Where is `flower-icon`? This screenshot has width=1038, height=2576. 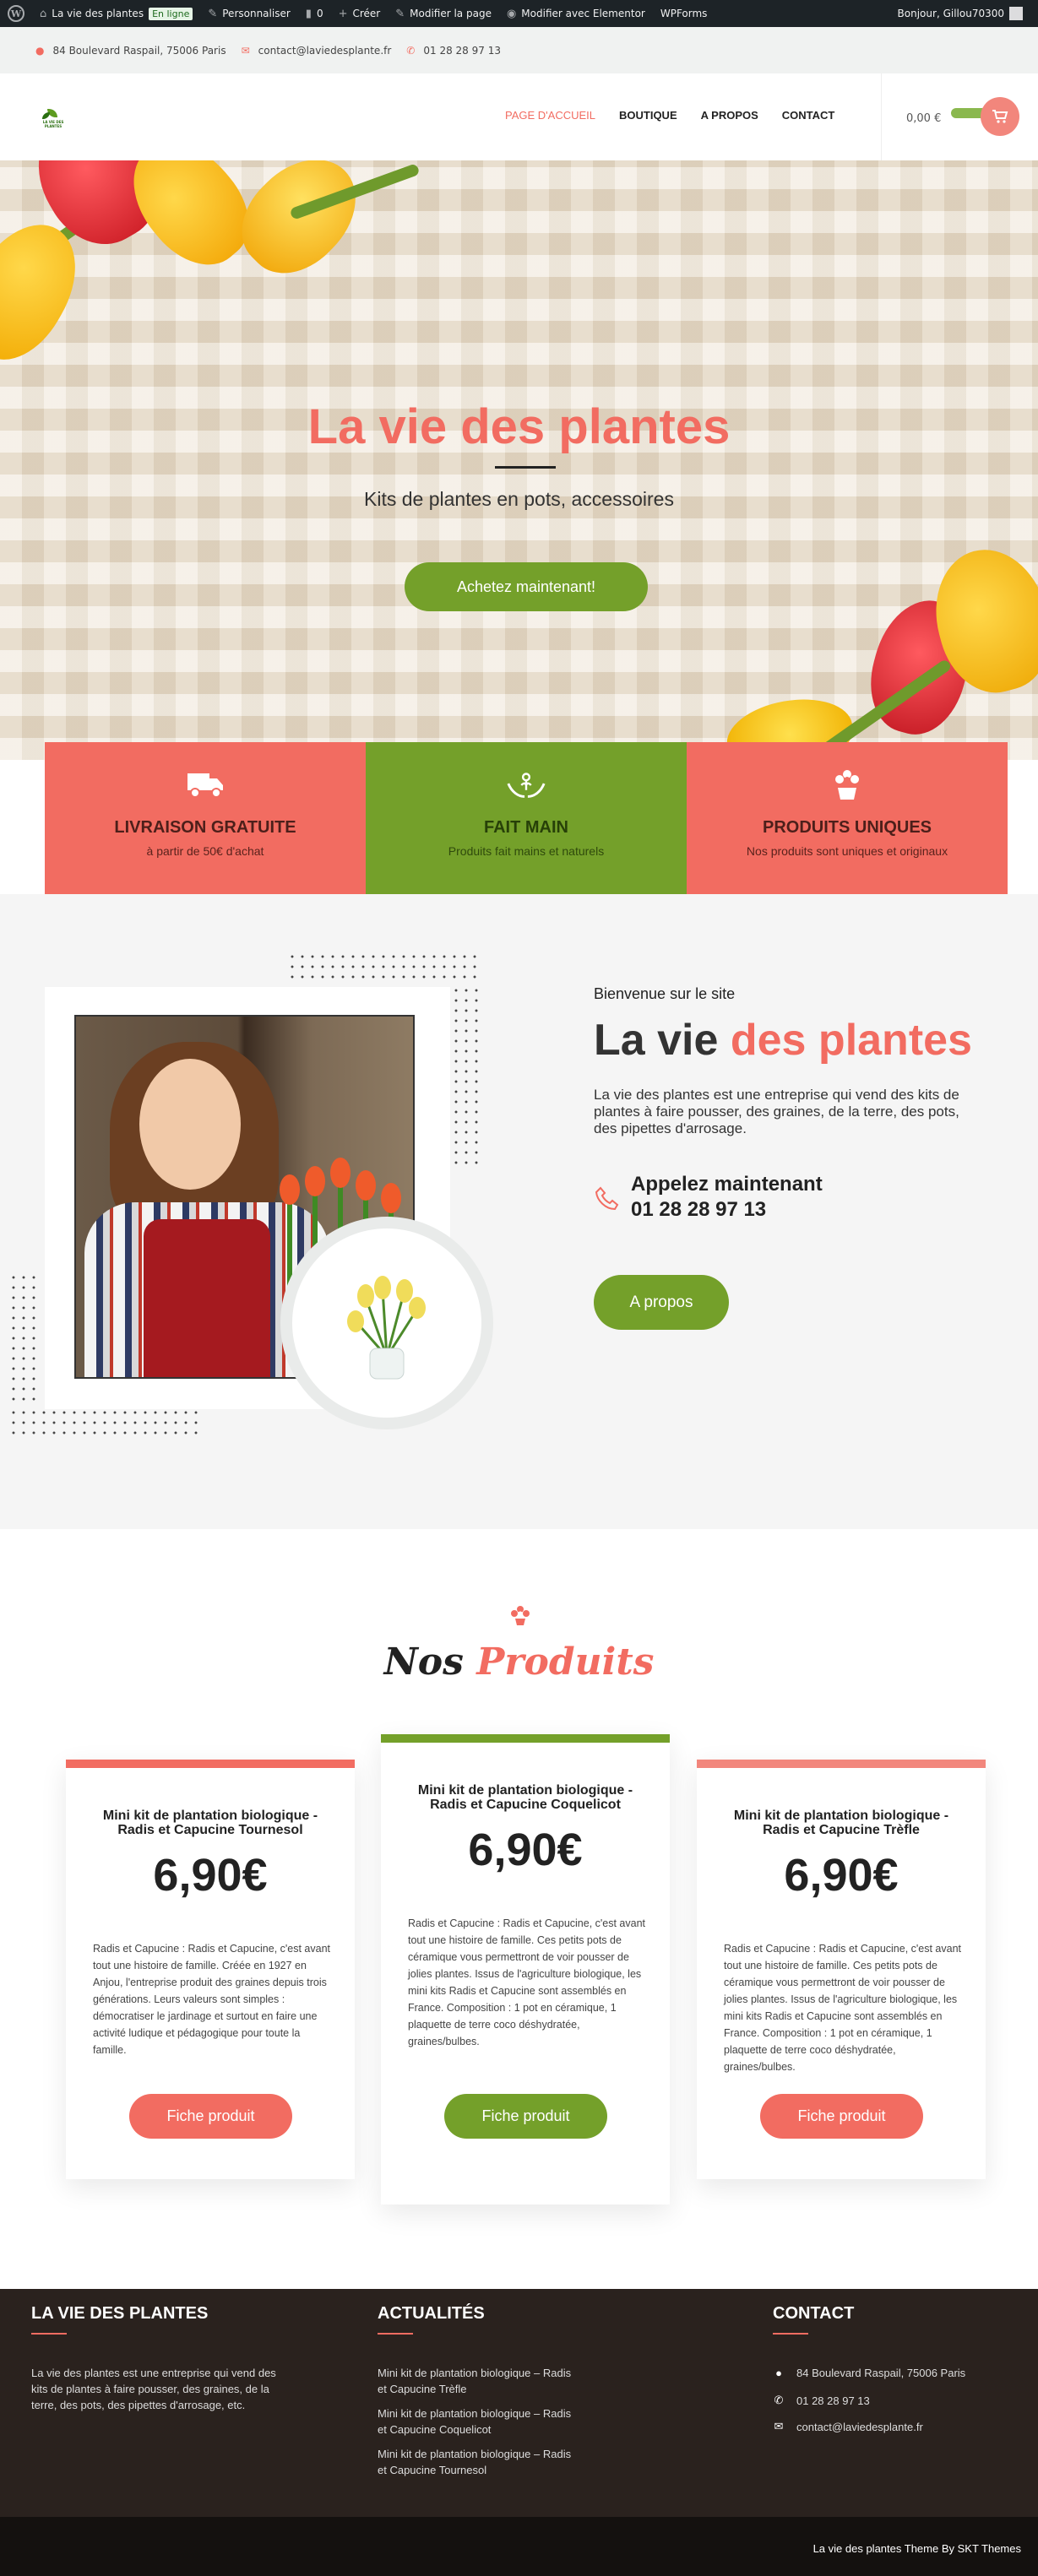
flower-icon is located at coordinates (520, 1616).